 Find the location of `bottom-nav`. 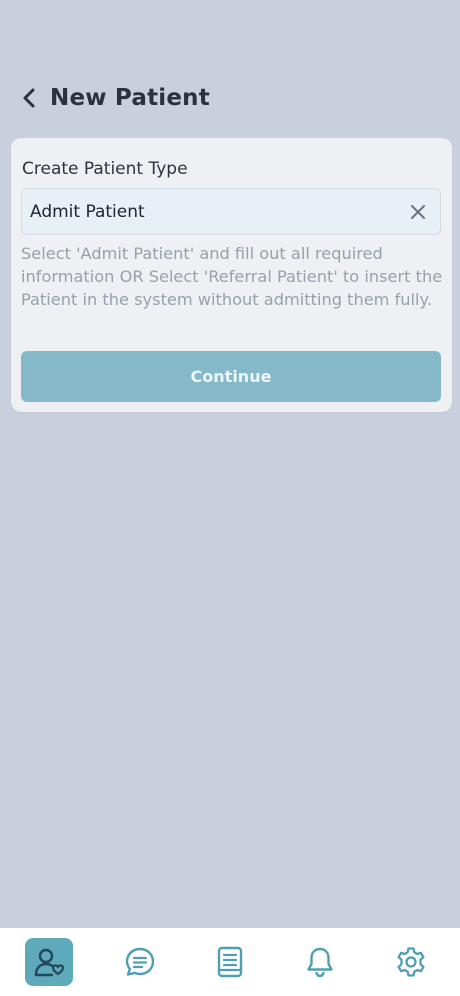

bottom-nav is located at coordinates (230, 962).